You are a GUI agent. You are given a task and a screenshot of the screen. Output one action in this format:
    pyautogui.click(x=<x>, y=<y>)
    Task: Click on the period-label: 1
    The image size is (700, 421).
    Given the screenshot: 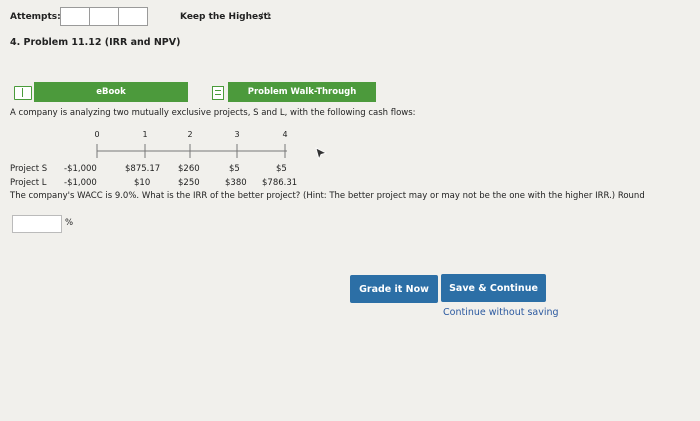 What is the action you would take?
    pyautogui.click(x=145, y=134)
    